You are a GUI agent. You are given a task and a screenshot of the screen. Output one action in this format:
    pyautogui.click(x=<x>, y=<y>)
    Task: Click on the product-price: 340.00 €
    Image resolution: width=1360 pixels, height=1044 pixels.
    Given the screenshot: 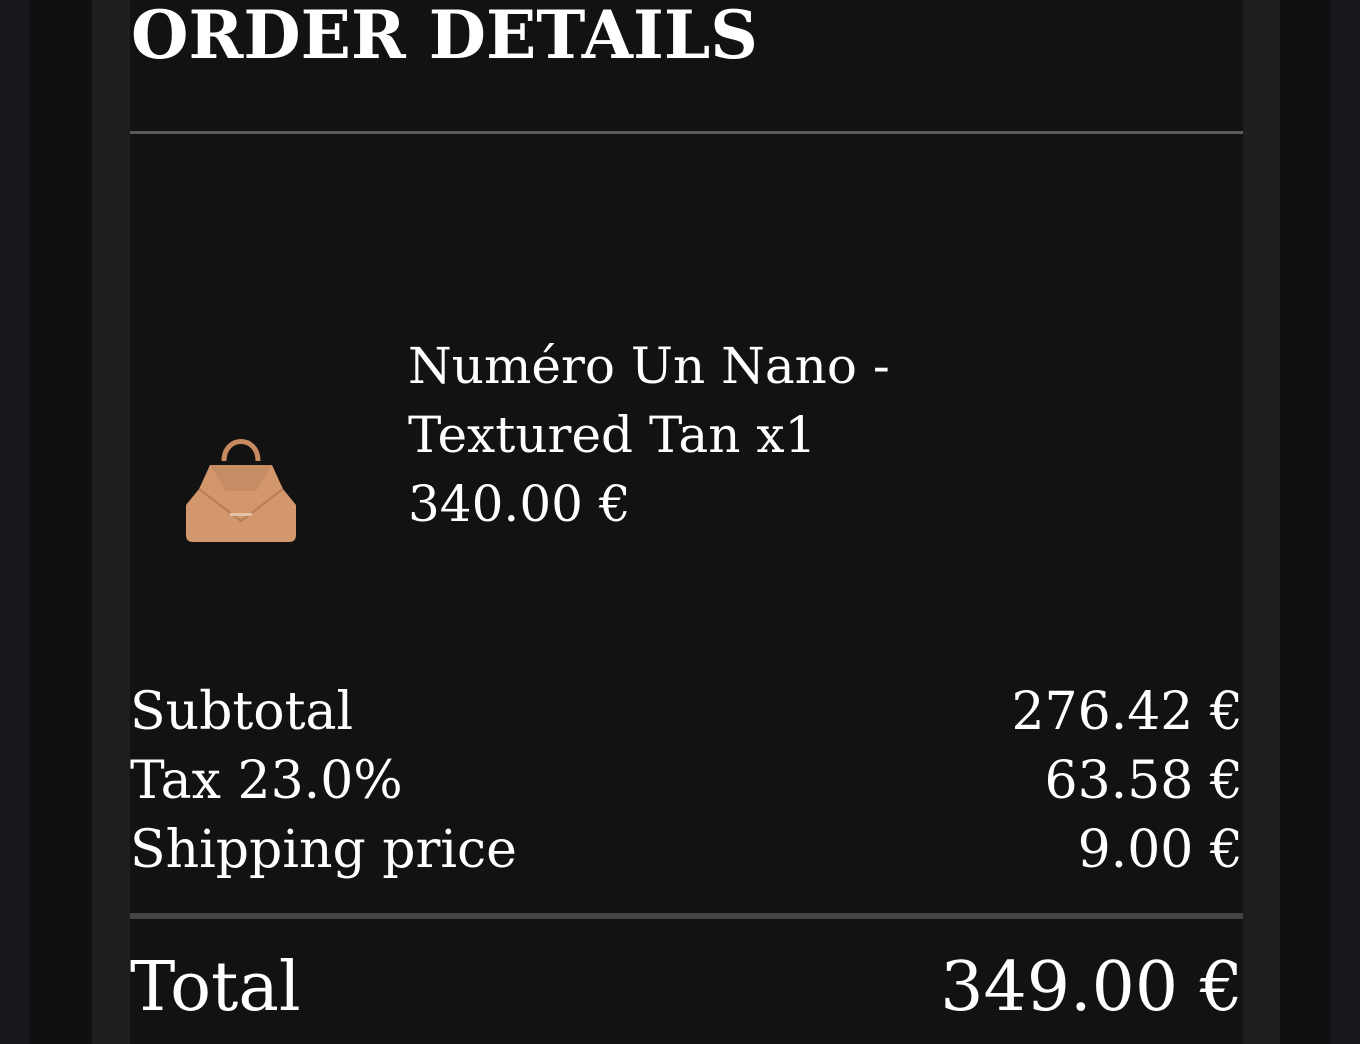 What is the action you would take?
    pyautogui.click(x=519, y=504)
    